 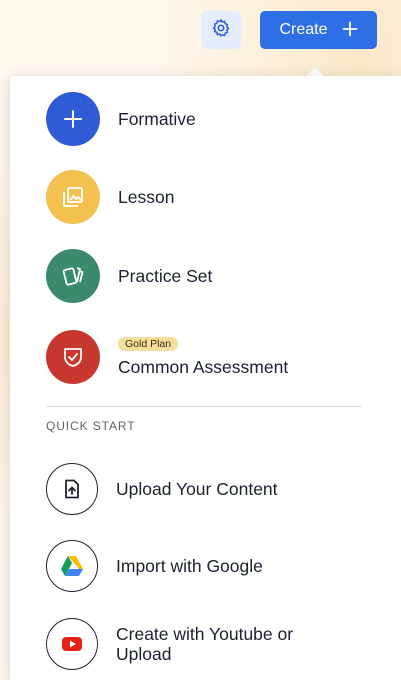 I want to click on menu-item-text: Import with Google, so click(x=189, y=566).